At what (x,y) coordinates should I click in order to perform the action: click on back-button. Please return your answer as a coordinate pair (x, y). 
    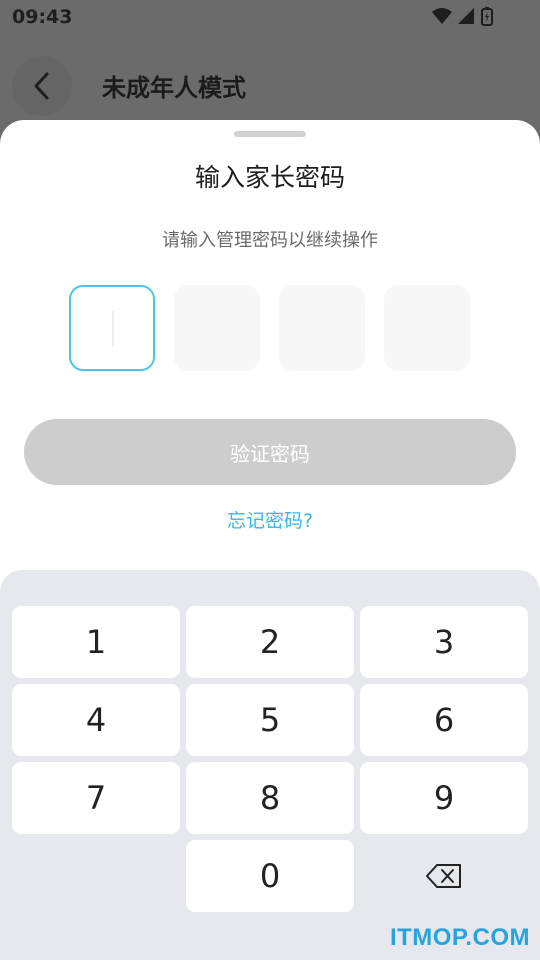
    Looking at the image, I should click on (42, 86).